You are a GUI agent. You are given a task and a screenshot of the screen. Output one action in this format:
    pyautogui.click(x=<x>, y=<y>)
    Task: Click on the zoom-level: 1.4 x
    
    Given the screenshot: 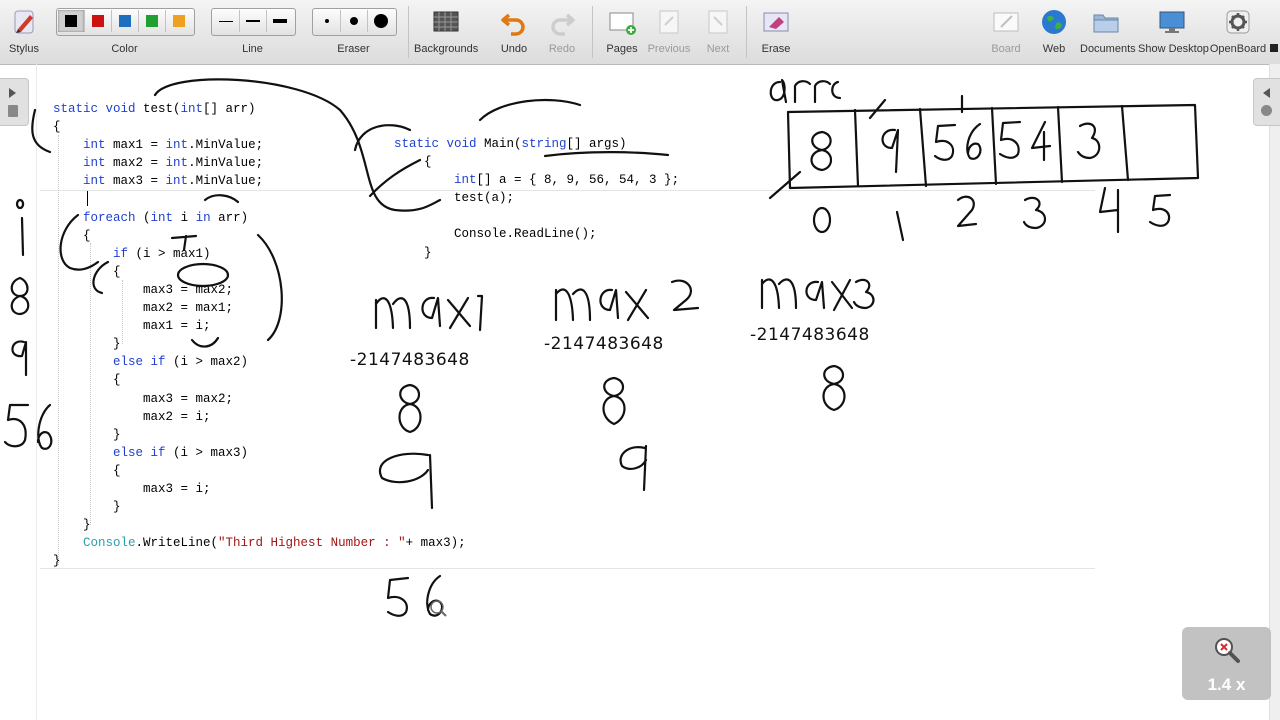 What is the action you would take?
    pyautogui.click(x=1226, y=684)
    